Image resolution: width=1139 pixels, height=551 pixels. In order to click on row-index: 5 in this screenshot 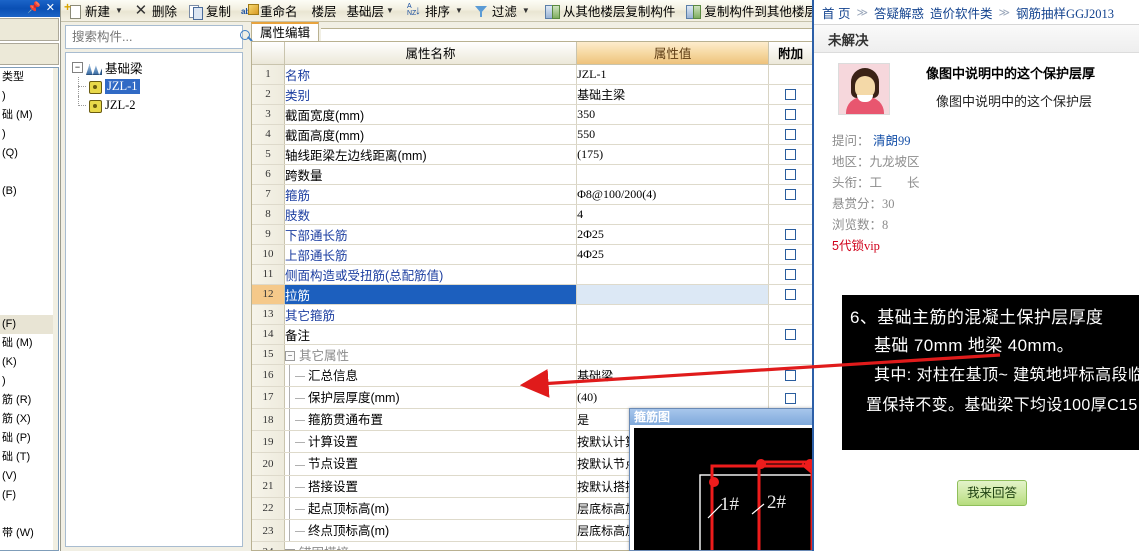, I will do `click(268, 154)`.